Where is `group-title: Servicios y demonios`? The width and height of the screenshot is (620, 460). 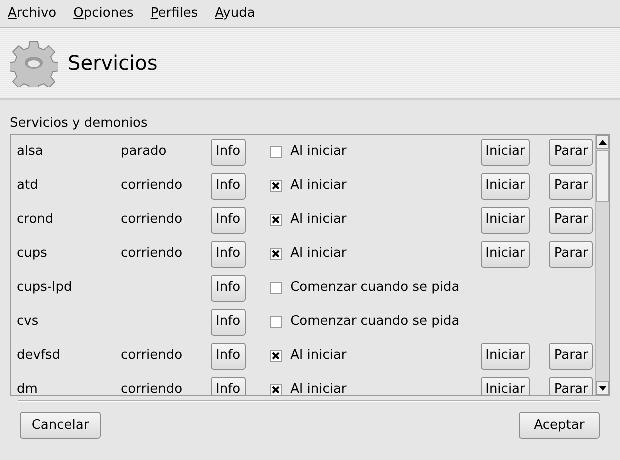 group-title: Servicios y demonios is located at coordinates (79, 123).